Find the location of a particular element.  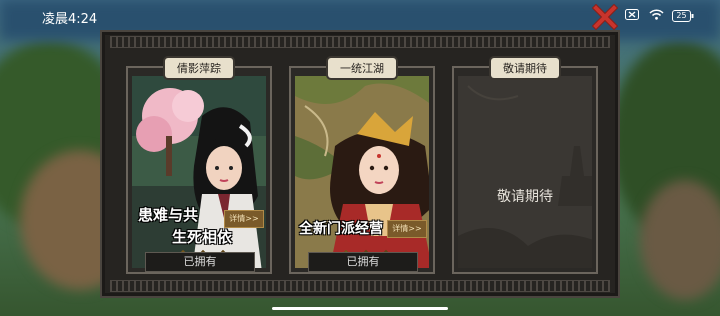

status-icons: 25 is located at coordinates (659, 16).